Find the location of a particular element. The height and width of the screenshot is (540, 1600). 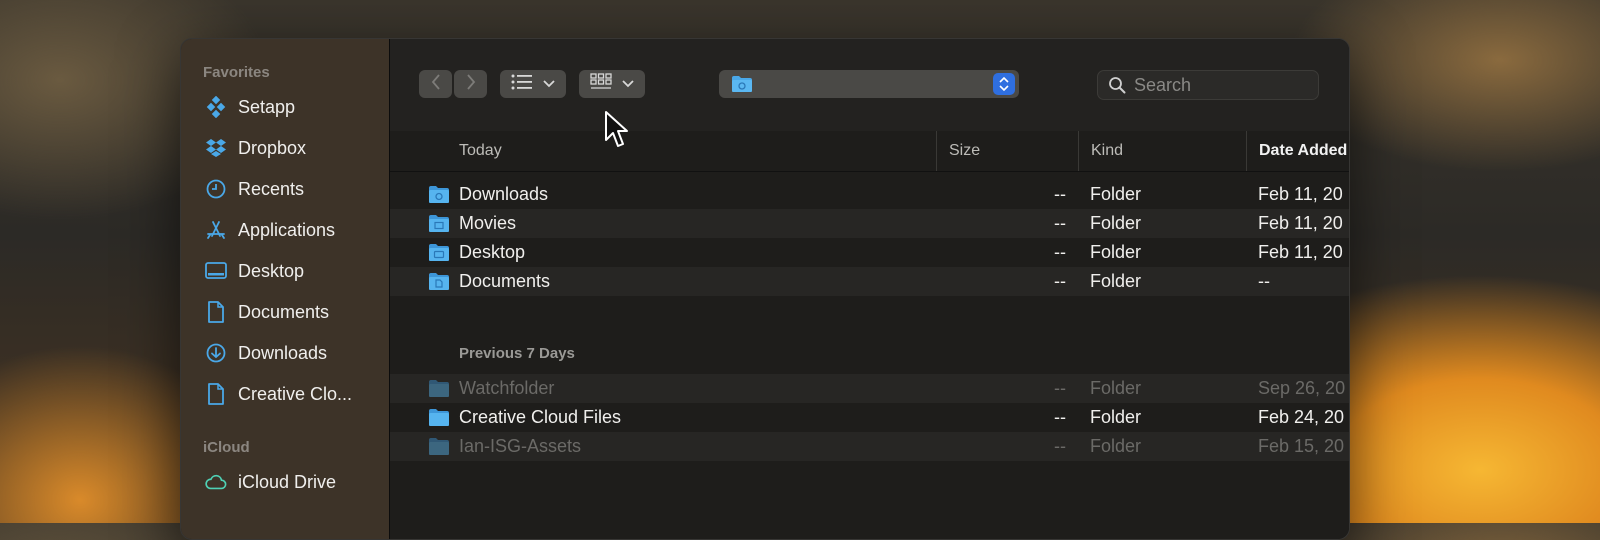

search-input is located at coordinates (1219, 85).